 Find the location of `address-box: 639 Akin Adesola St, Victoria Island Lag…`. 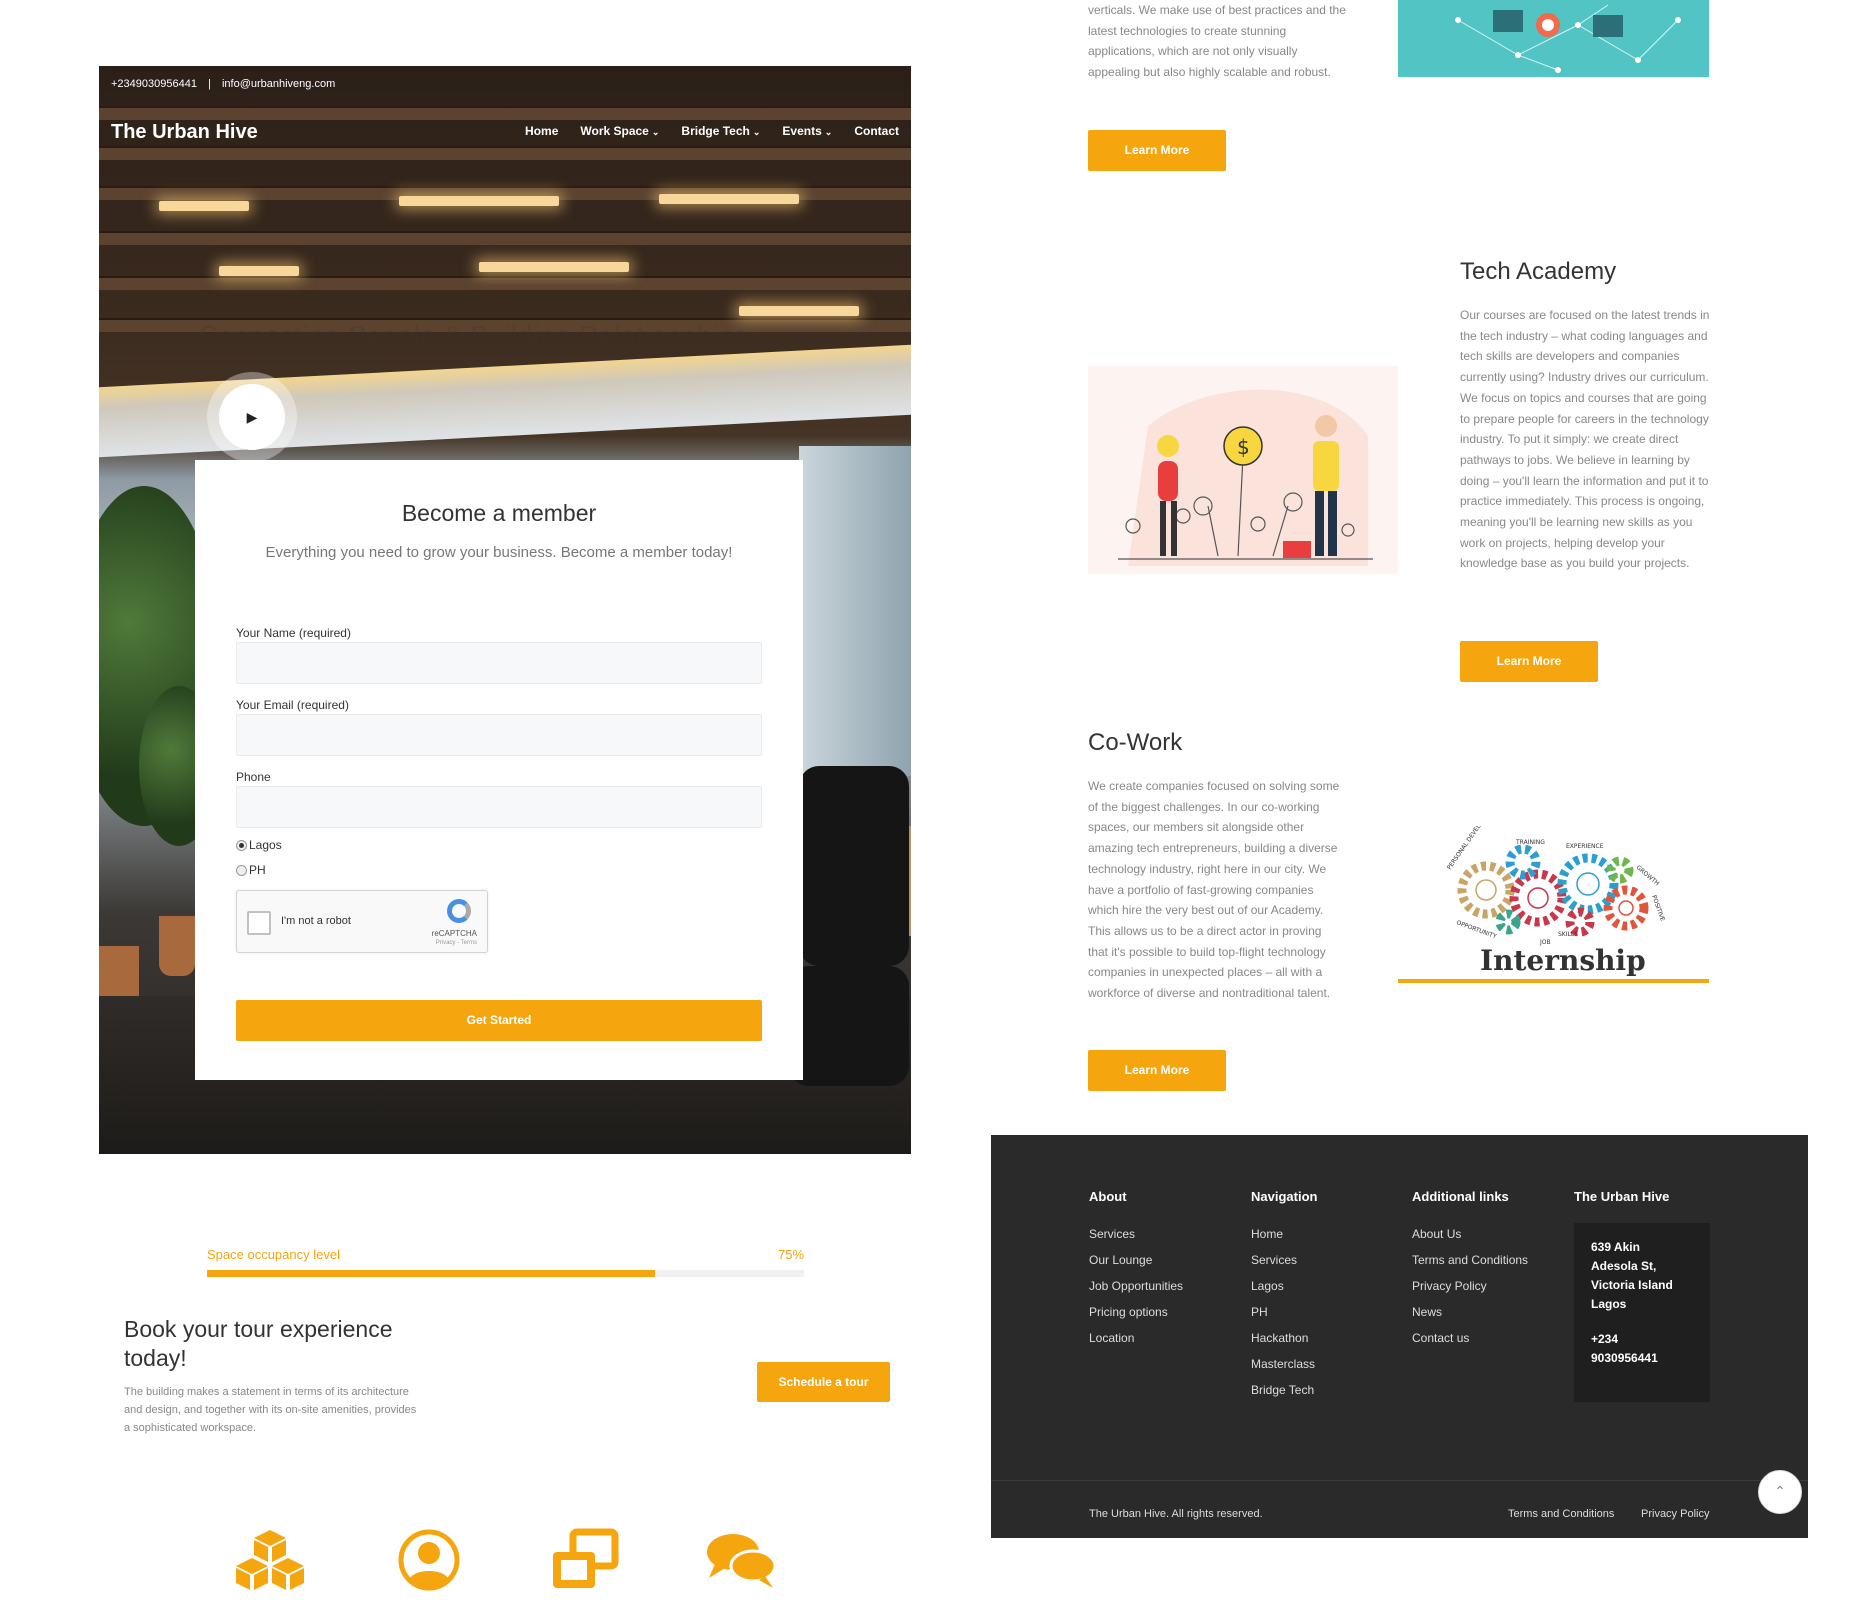

address-box: 639 Akin Adesola St, Victoria Island Lag… is located at coordinates (1642, 1312).